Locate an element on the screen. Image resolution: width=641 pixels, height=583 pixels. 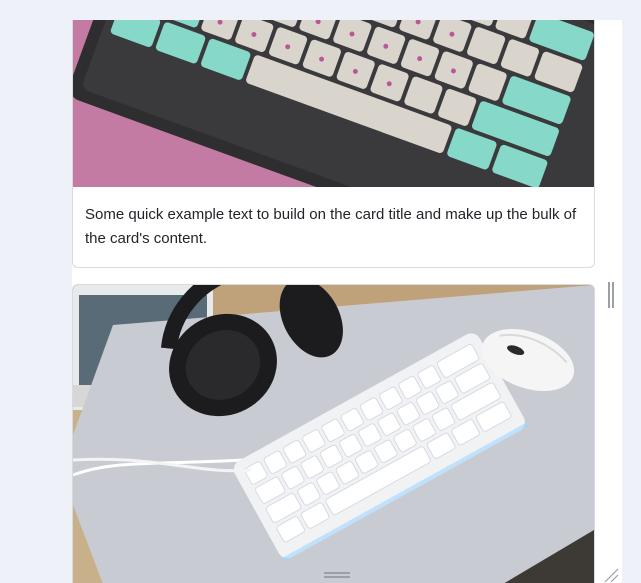
resize-grip-icon is located at coordinates (611, 575).